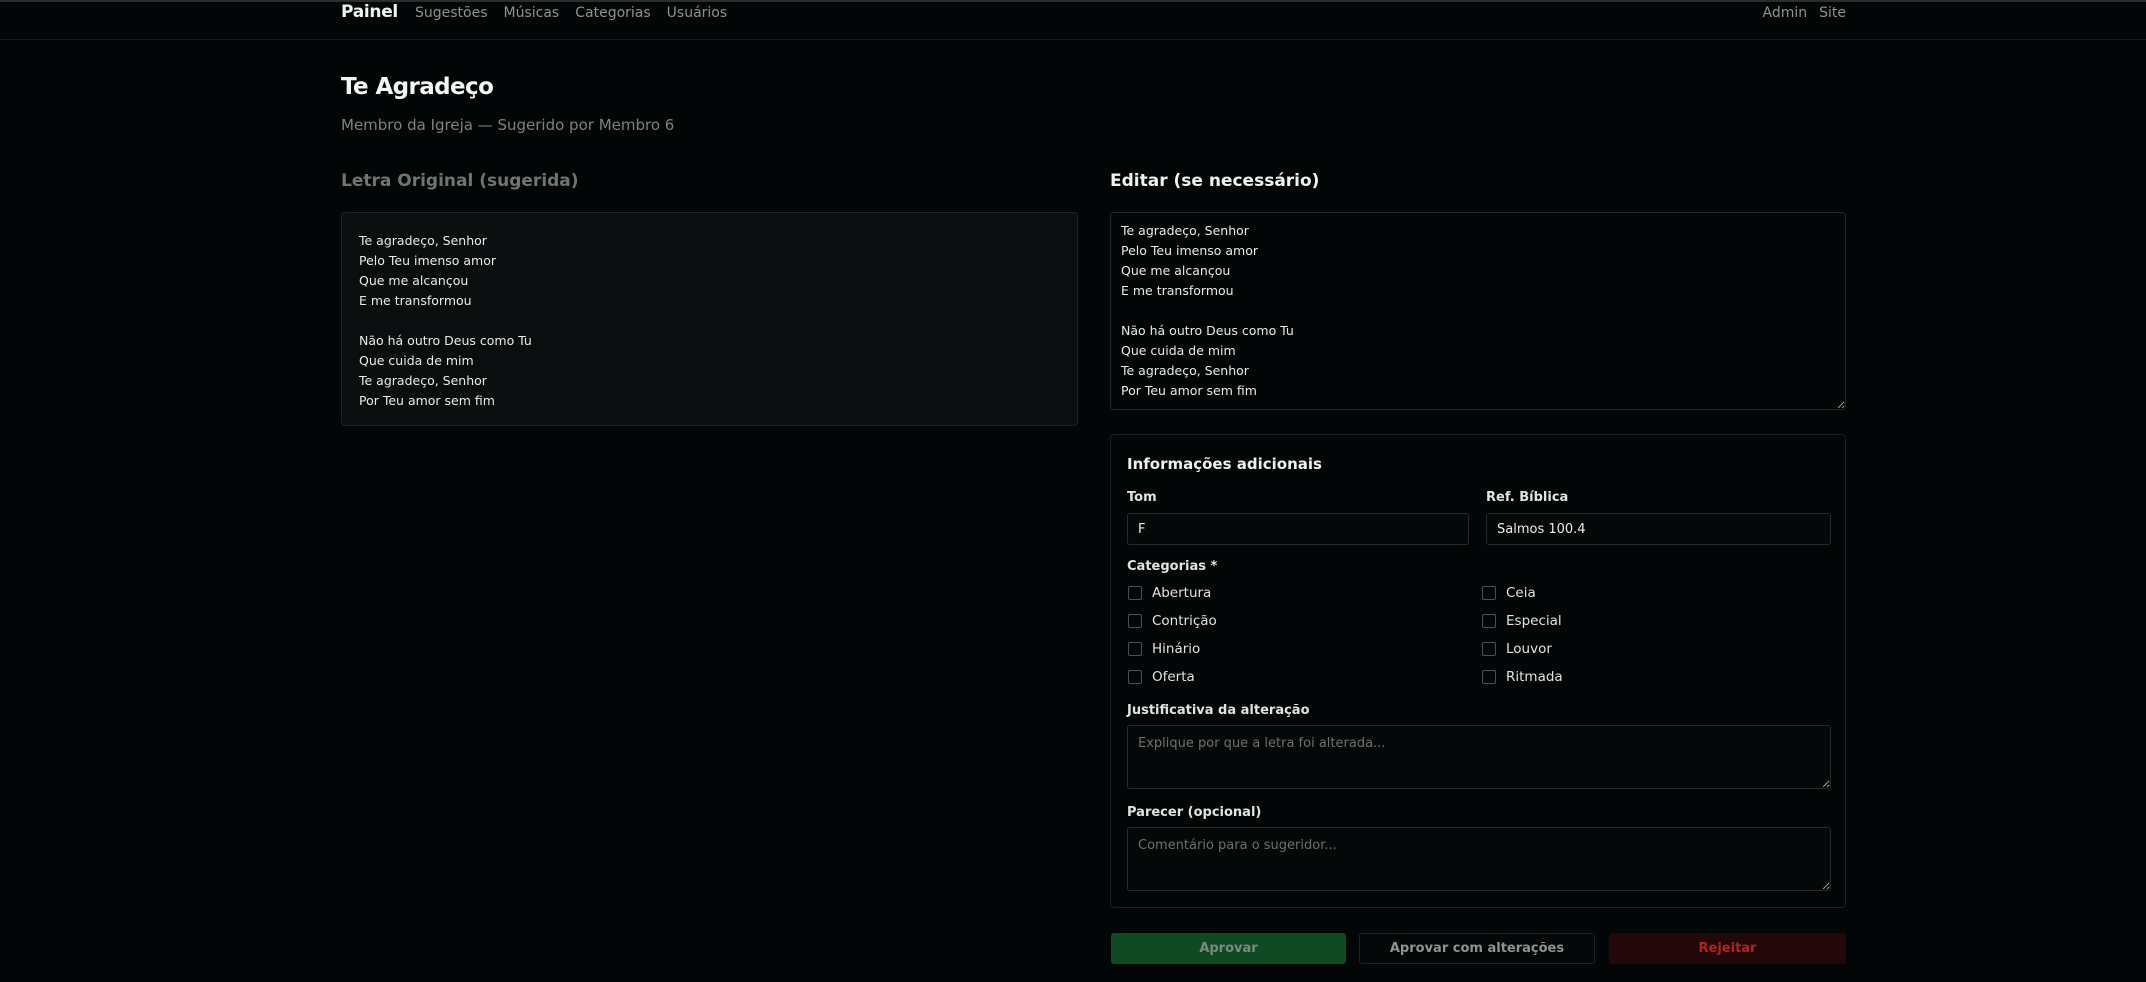 Image resolution: width=2146 pixels, height=982 pixels. I want to click on category-label: Contrição, so click(1184, 621).